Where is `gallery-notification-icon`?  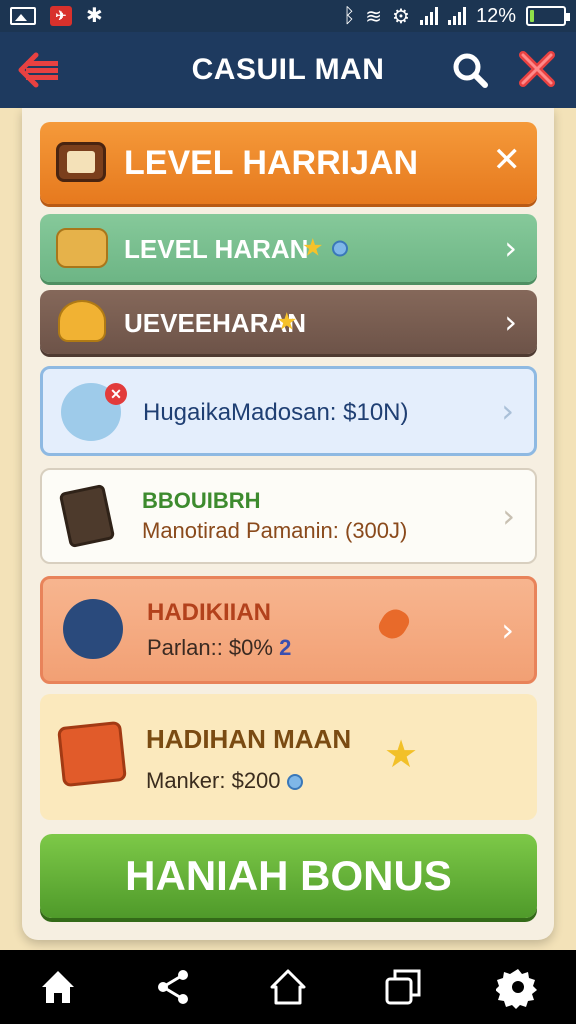
gallery-notification-icon is located at coordinates (23, 16).